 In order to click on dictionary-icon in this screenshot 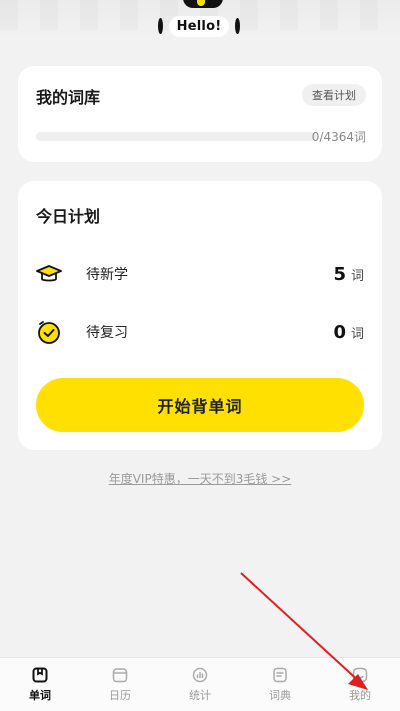, I will do `click(280, 674)`.